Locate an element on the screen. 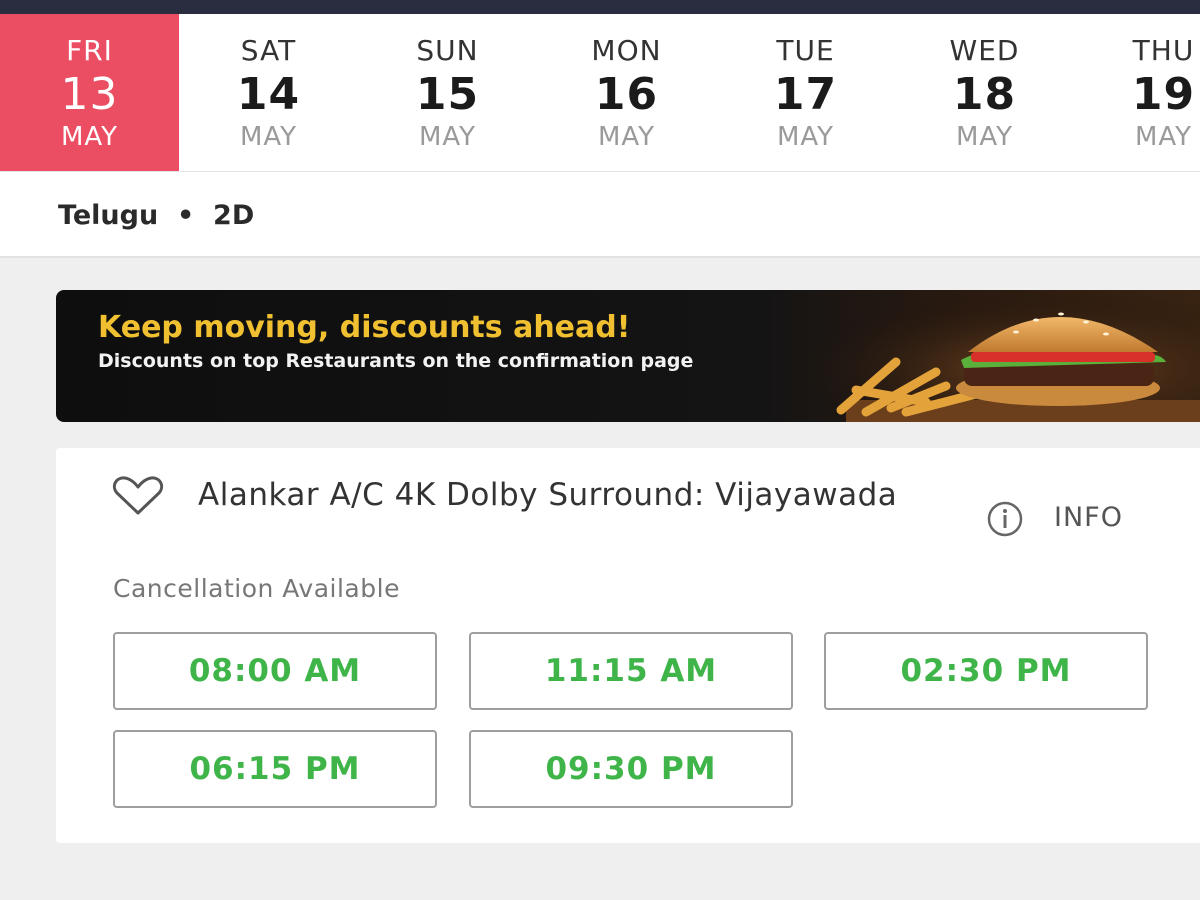 The image size is (1200, 900). top-status-bar is located at coordinates (600, 7).